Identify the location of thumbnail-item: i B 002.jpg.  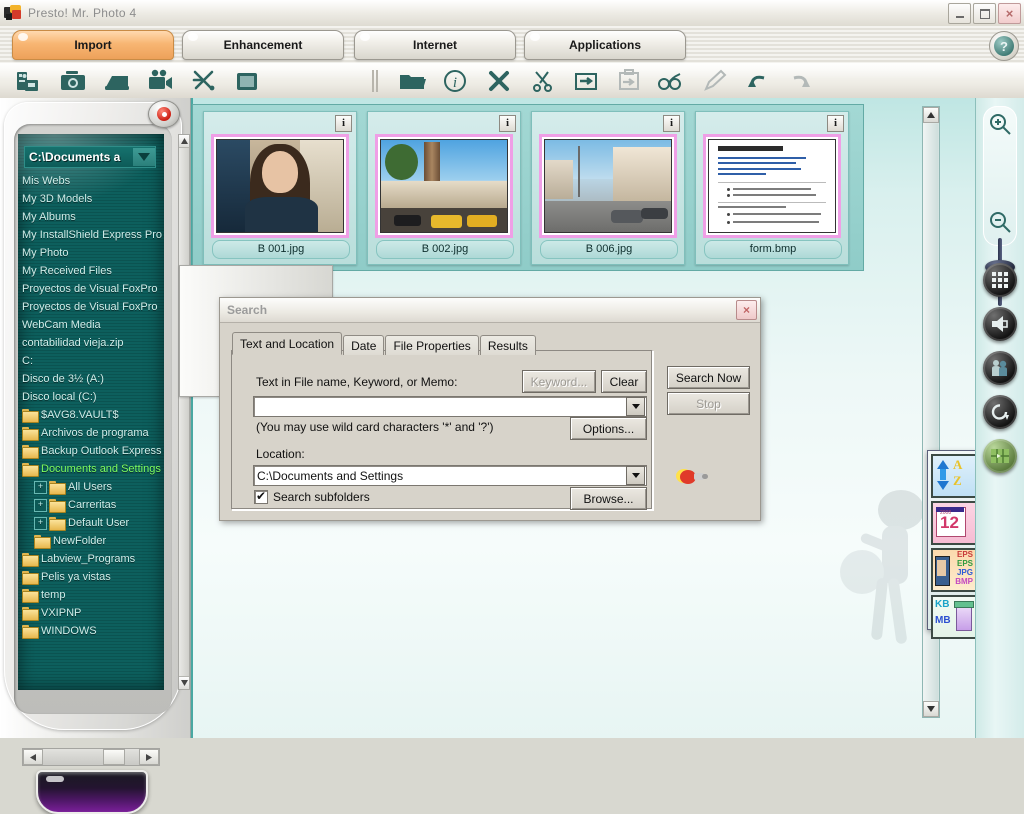
(444, 188).